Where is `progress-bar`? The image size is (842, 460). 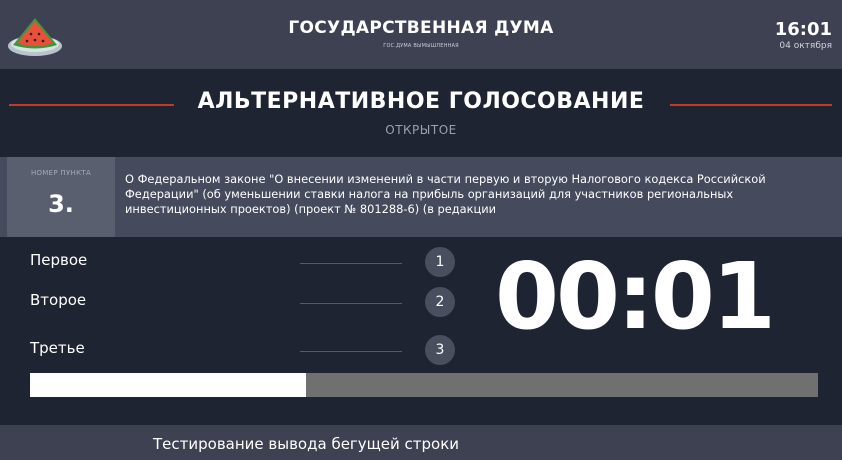 progress-bar is located at coordinates (424, 385).